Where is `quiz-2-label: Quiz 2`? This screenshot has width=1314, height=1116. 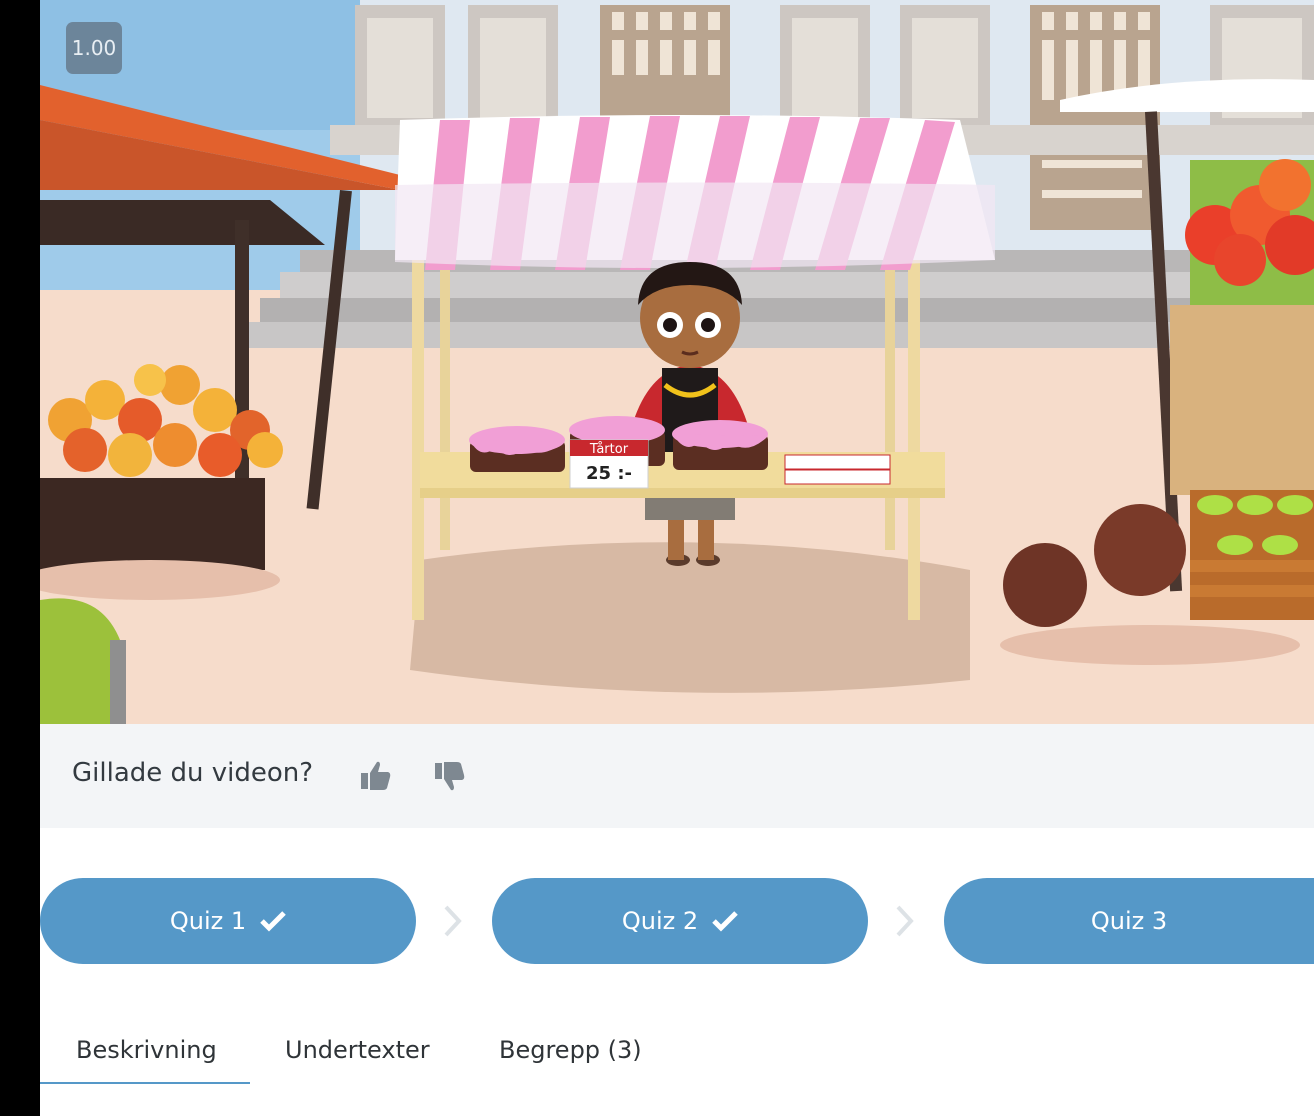 quiz-2-label: Quiz 2 is located at coordinates (660, 921).